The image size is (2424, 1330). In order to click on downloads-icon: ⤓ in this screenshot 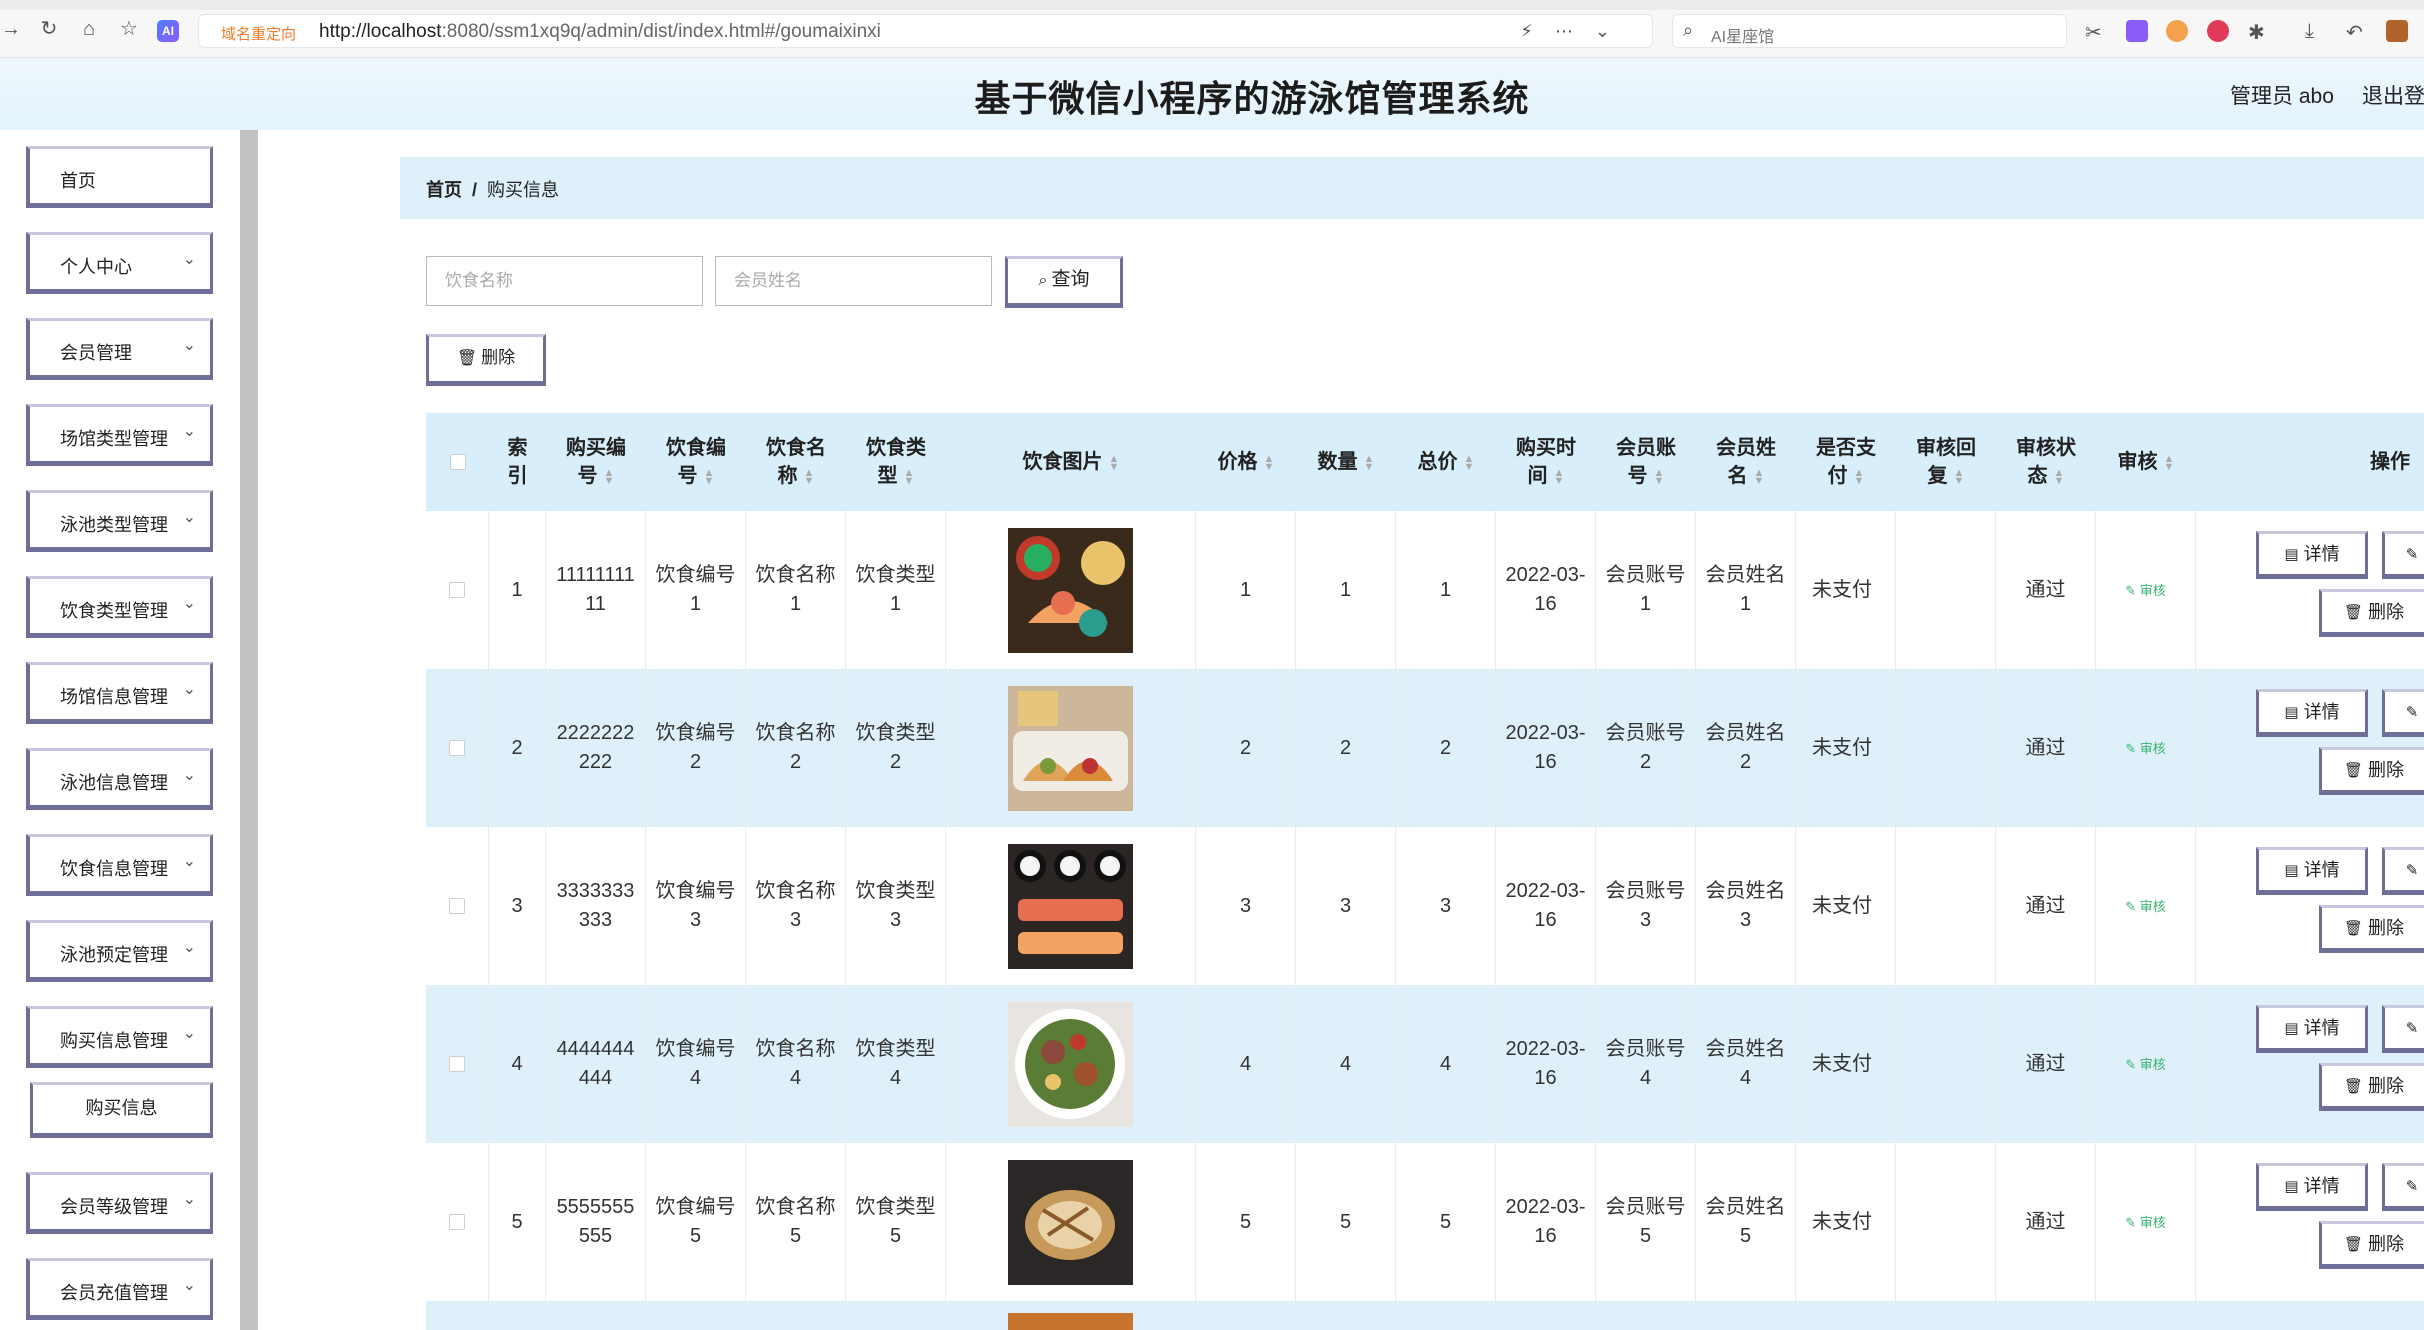, I will do `click(2316, 31)`.